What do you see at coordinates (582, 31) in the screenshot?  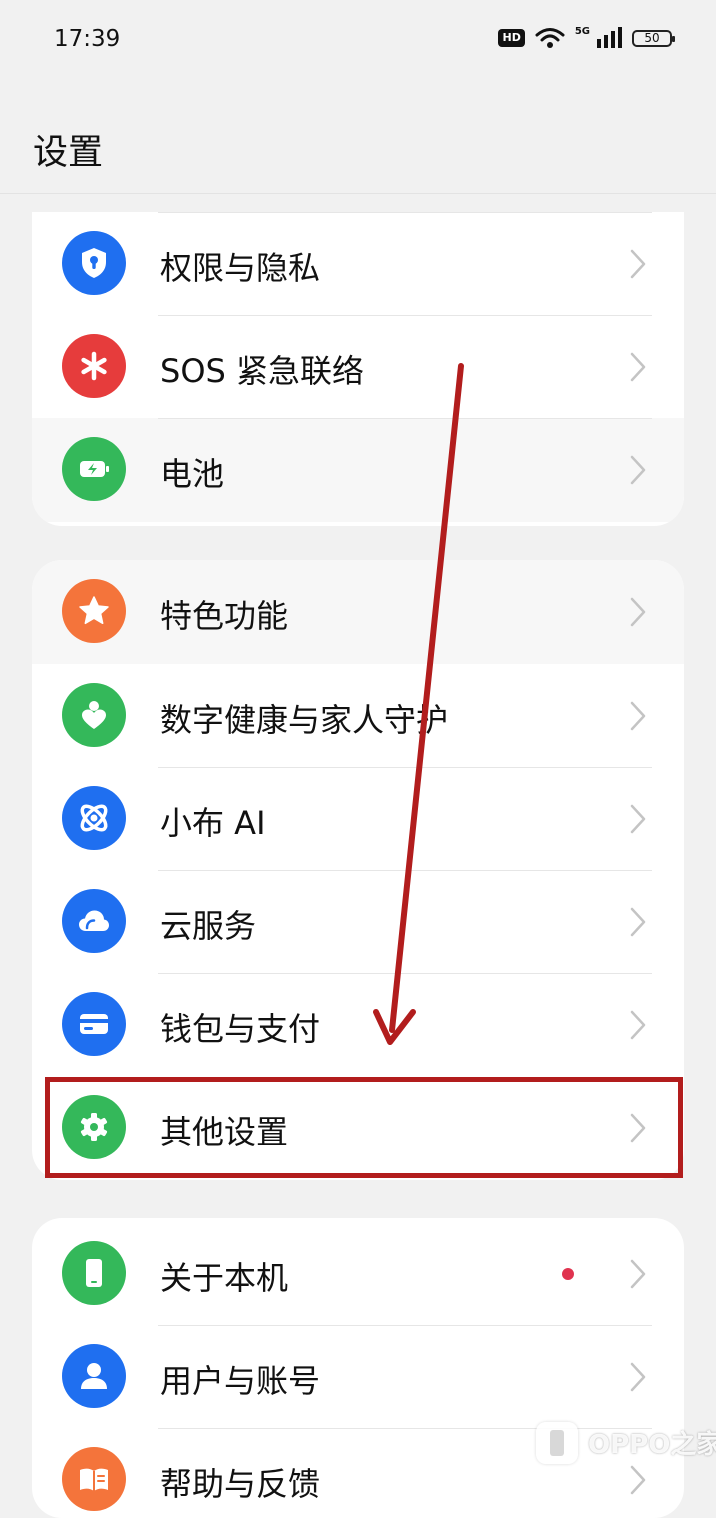 I see `network-type-label: 5G` at bounding box center [582, 31].